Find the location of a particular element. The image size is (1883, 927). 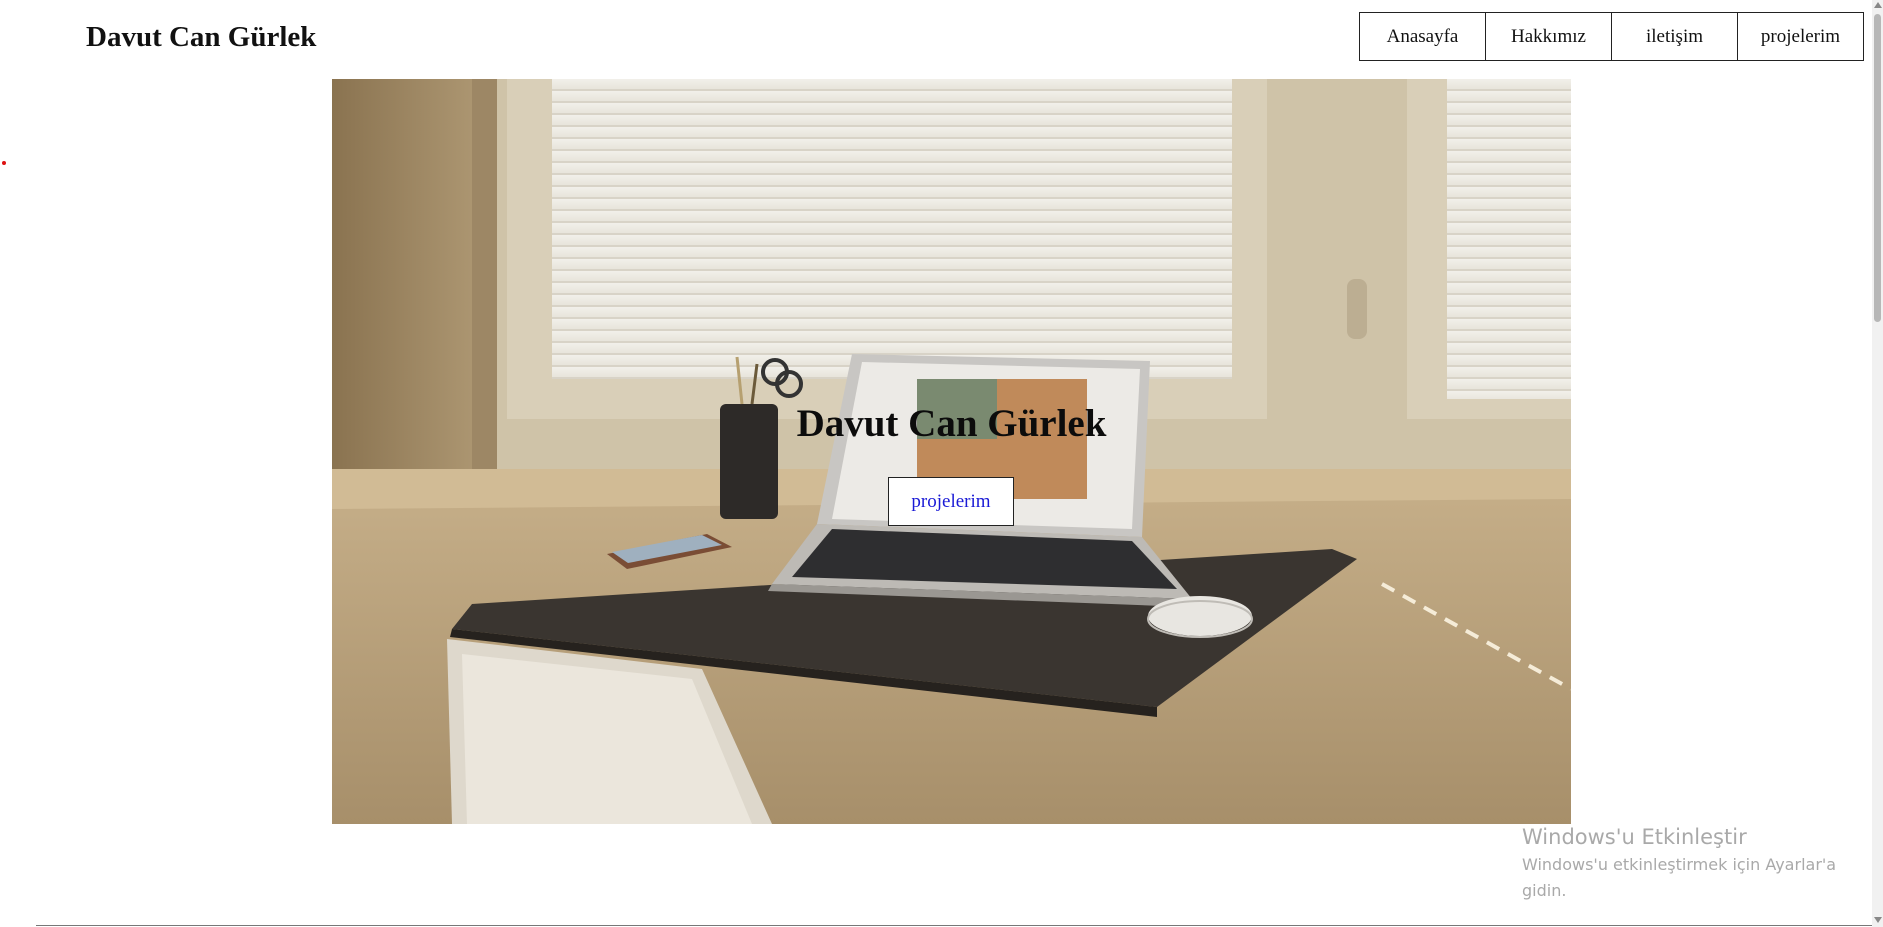

scroll-down-arrow-icon is located at coordinates (1878, 920).